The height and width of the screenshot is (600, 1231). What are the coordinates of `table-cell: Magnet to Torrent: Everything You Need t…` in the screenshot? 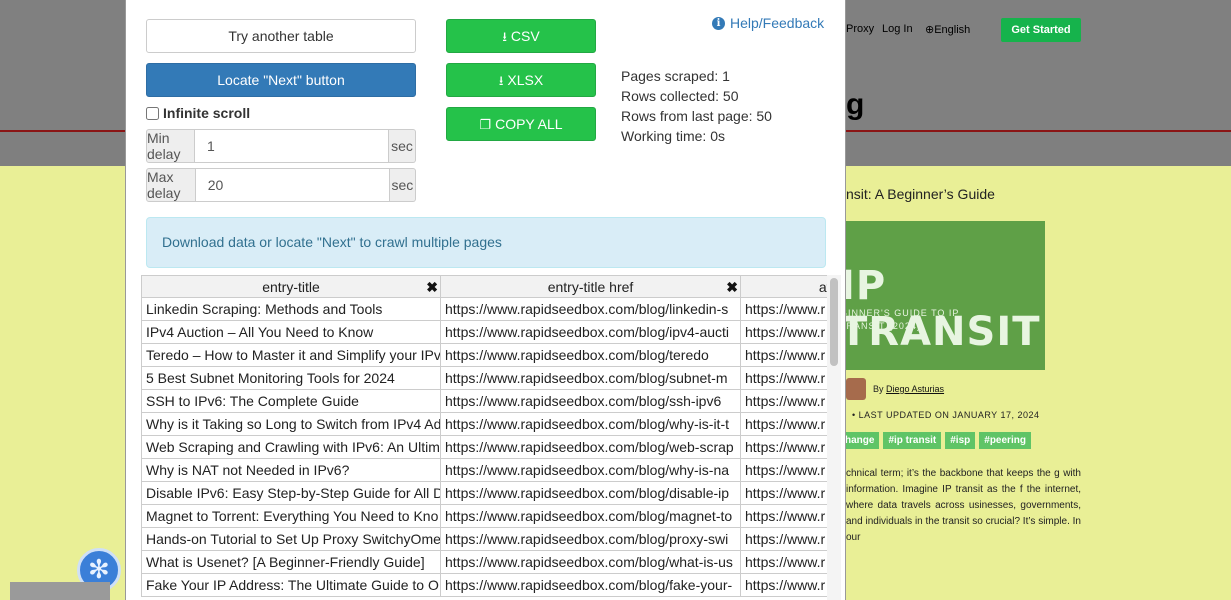 It's located at (291, 516).